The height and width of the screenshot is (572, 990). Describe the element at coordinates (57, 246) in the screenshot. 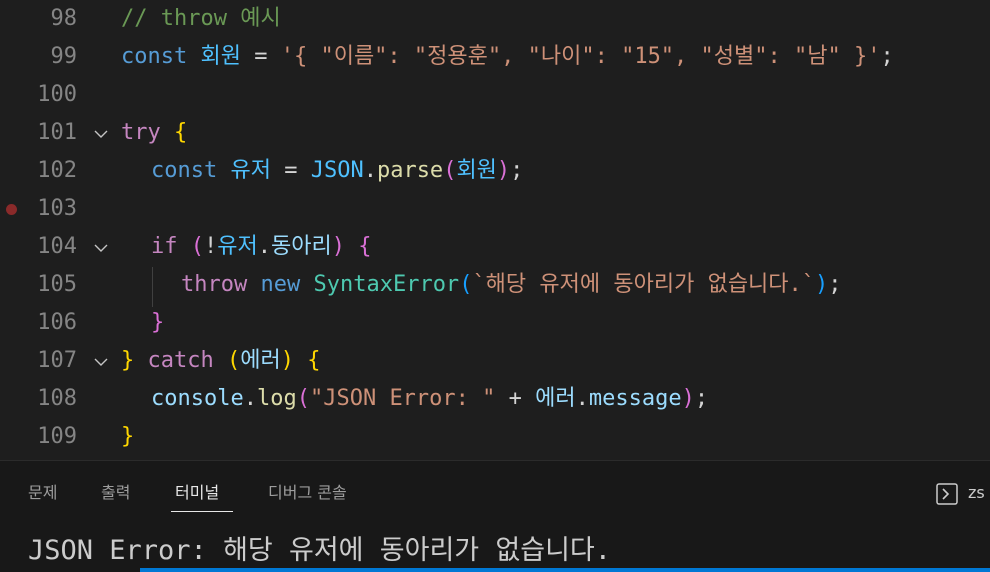

I see `line-number: 104` at that location.